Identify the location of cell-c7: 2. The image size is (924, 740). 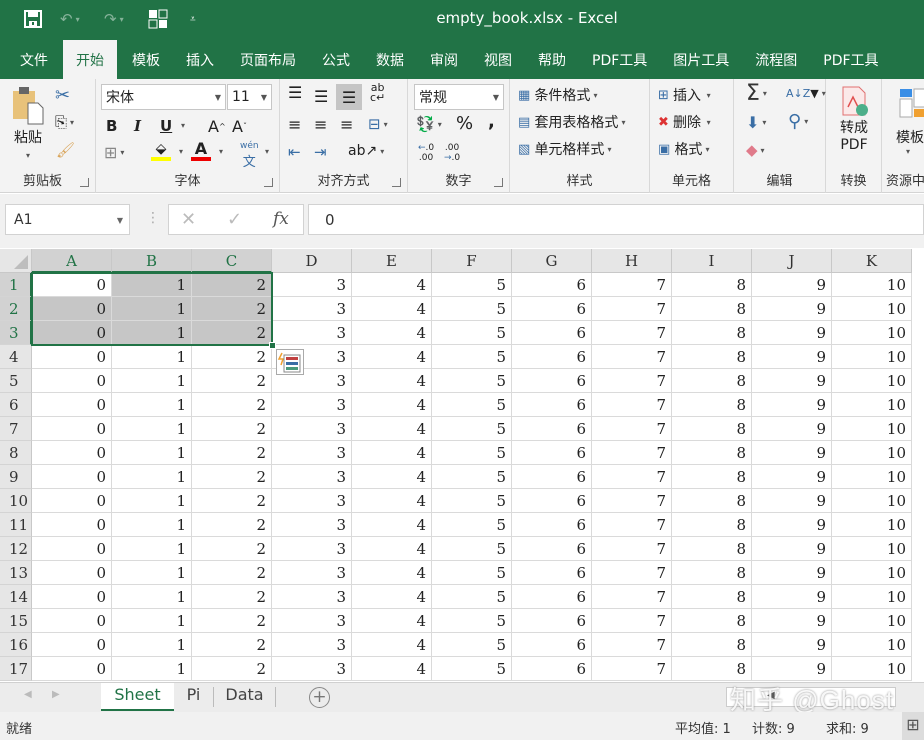
(232, 429).